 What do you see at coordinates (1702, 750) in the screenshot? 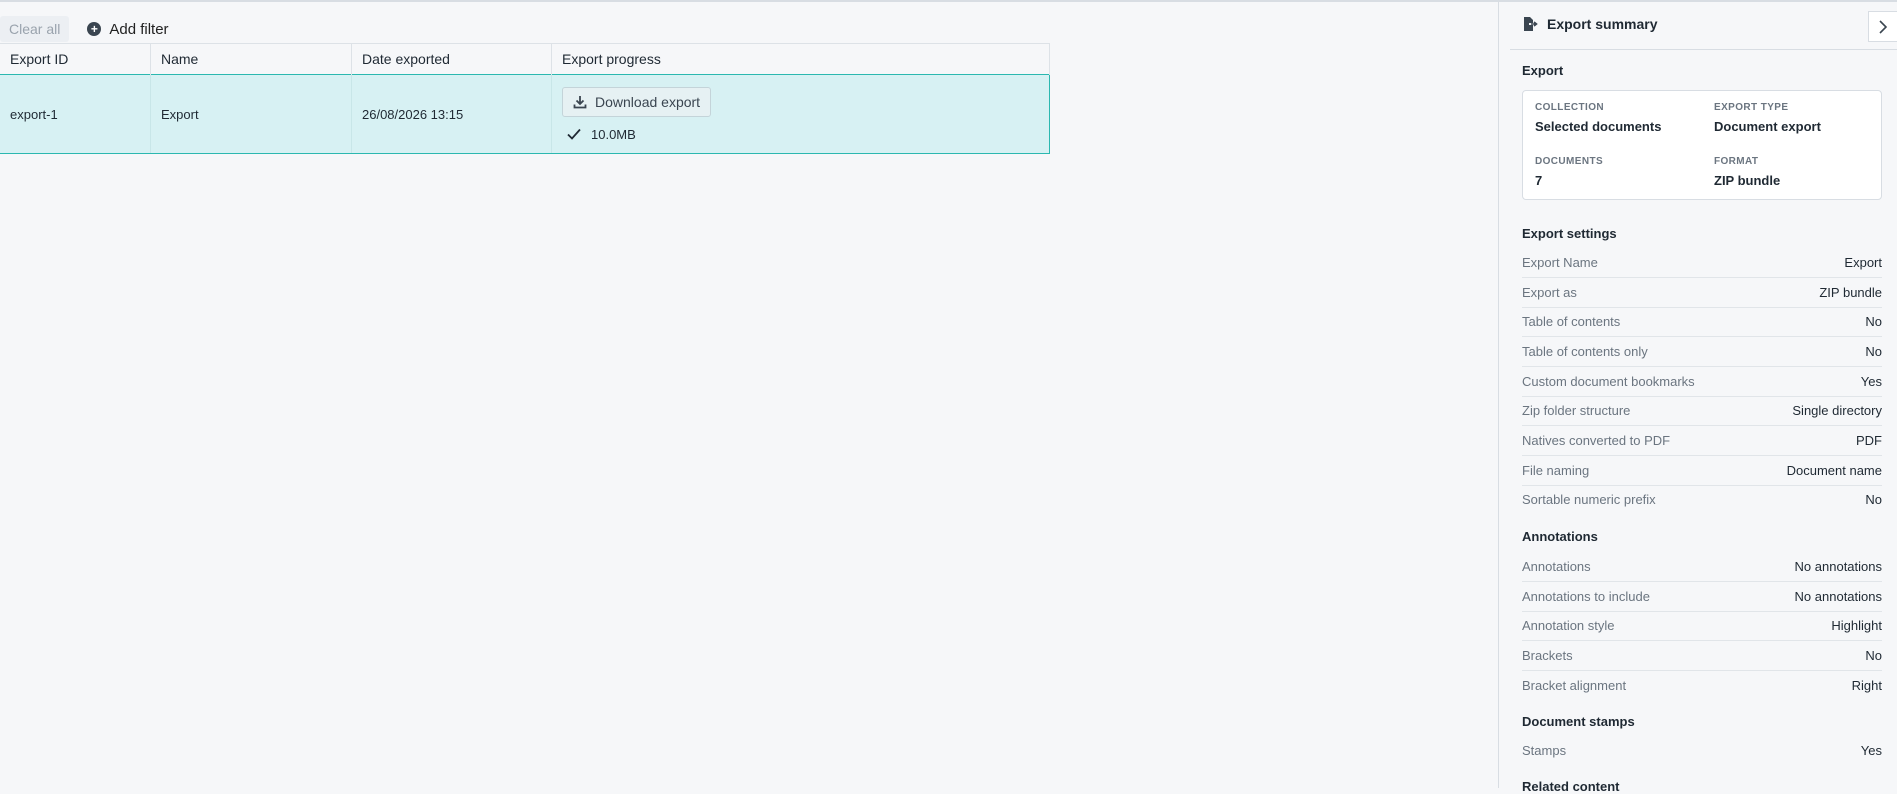
I see `stamp-row: Stamps Yes` at bounding box center [1702, 750].